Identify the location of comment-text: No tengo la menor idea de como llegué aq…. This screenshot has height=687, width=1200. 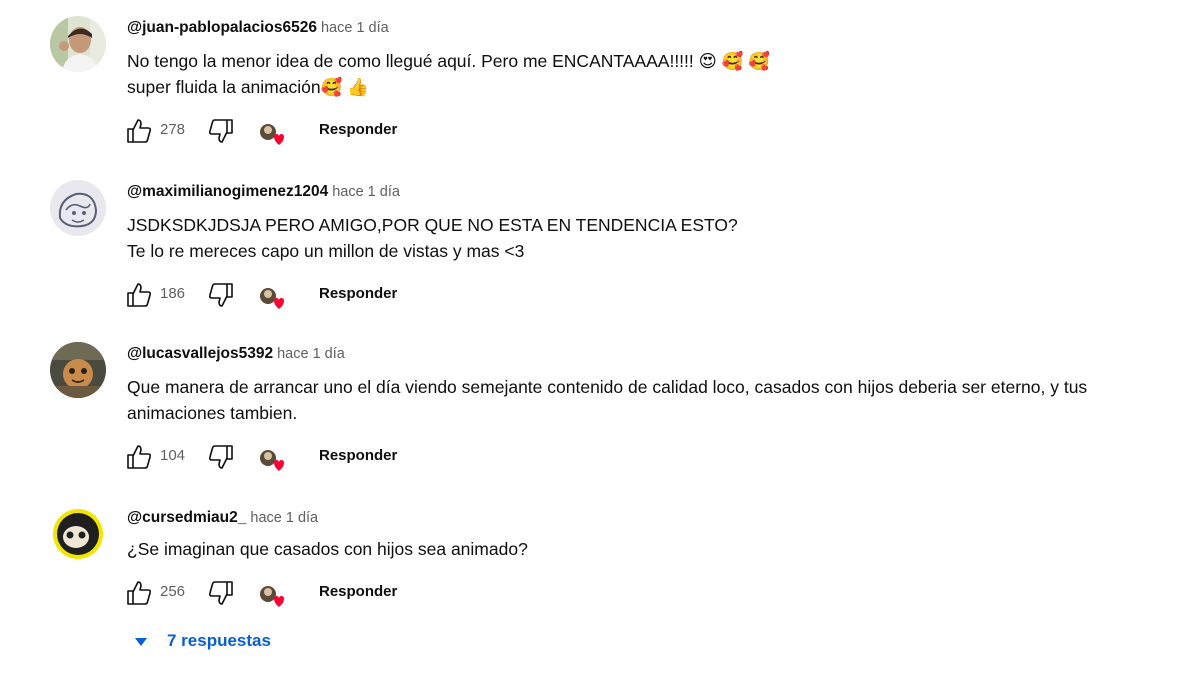
(657, 74).